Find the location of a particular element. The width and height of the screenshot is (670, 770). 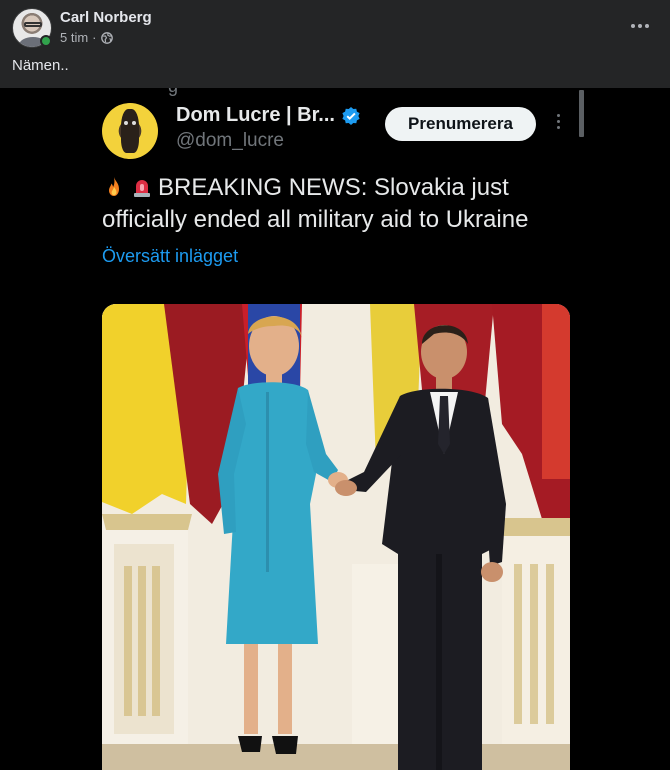

more-options-button is located at coordinates (640, 26).